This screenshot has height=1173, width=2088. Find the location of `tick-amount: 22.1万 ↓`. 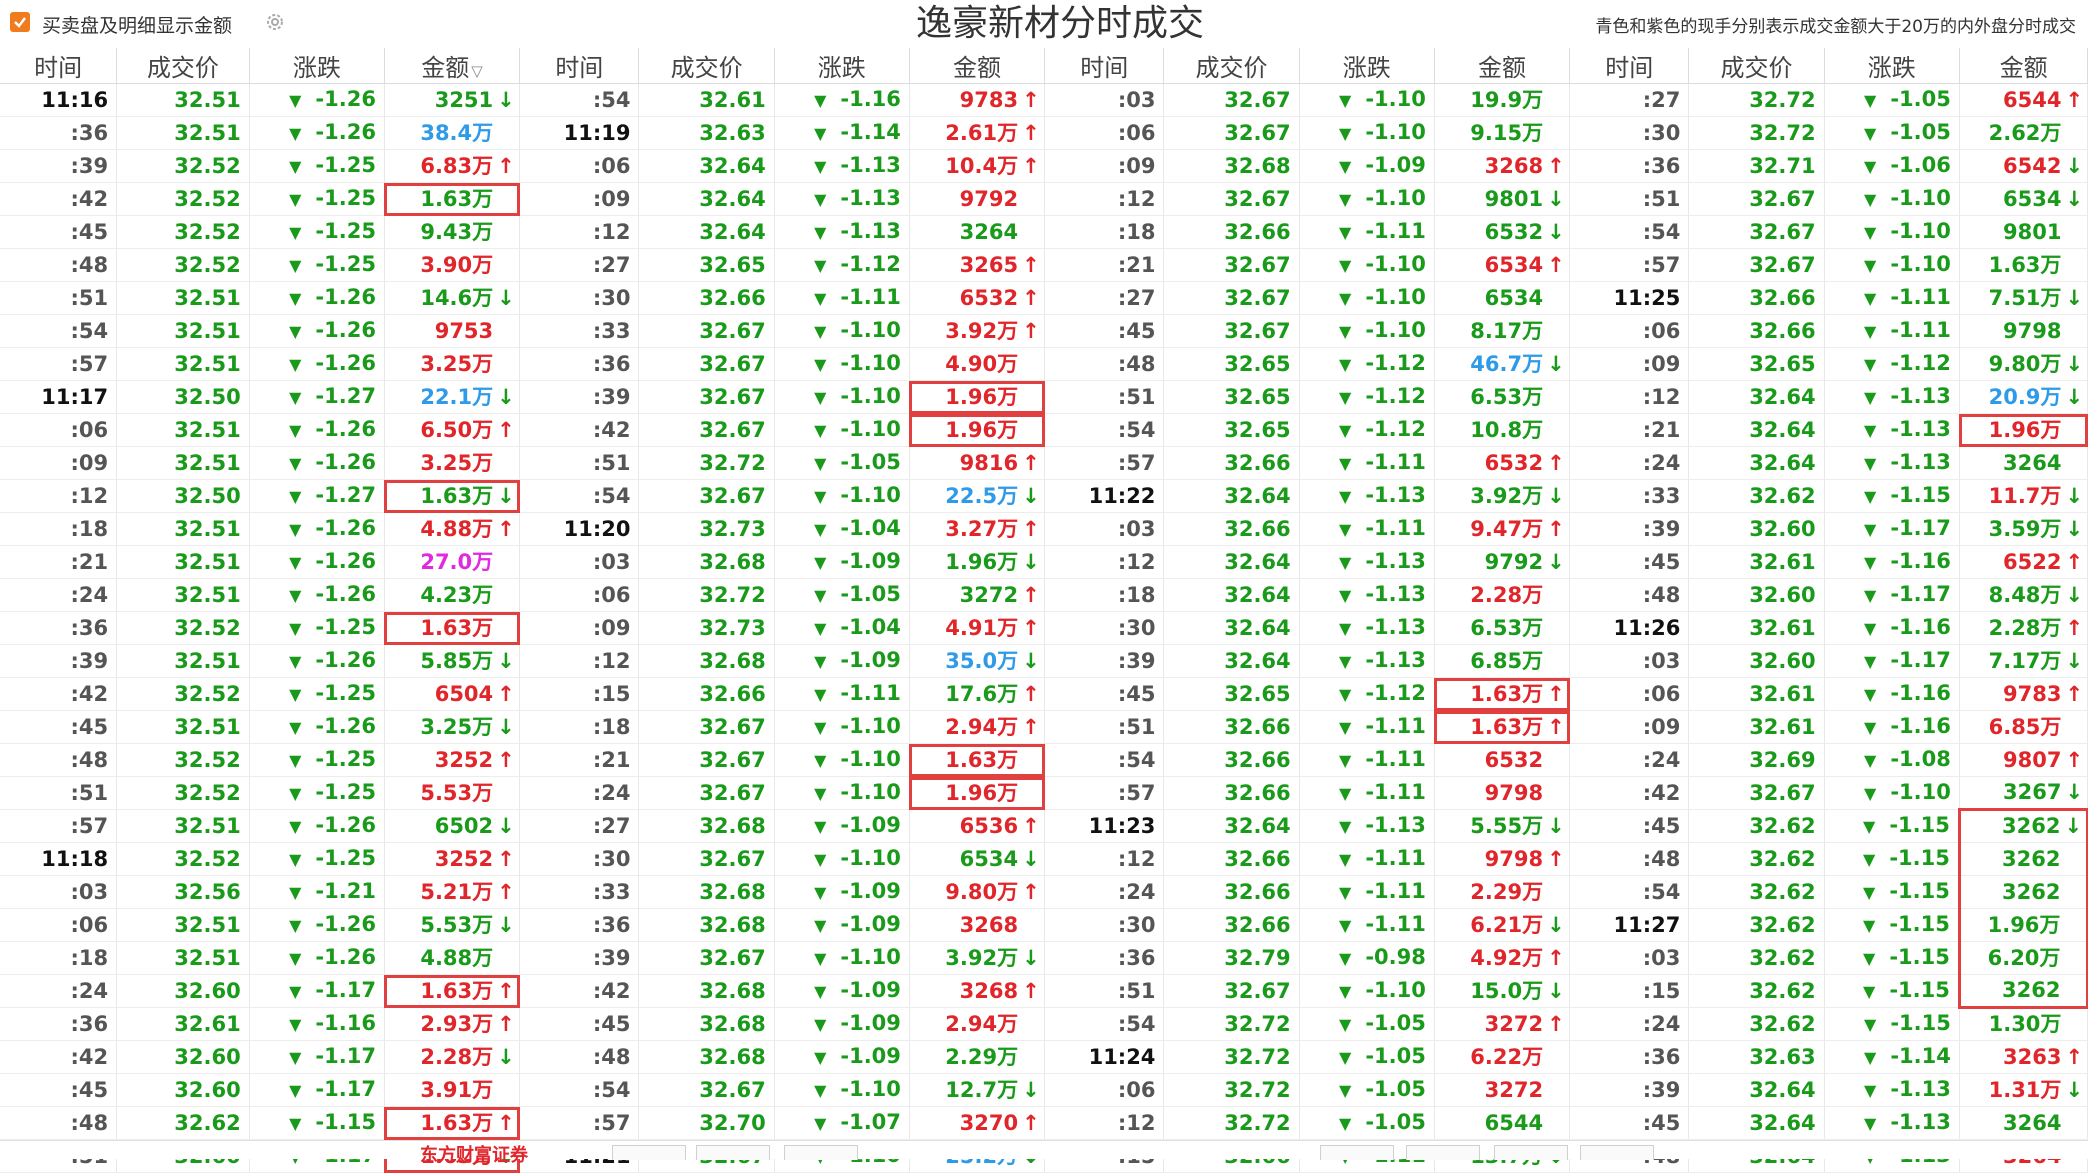

tick-amount: 22.1万 ↓ is located at coordinates (452, 397).